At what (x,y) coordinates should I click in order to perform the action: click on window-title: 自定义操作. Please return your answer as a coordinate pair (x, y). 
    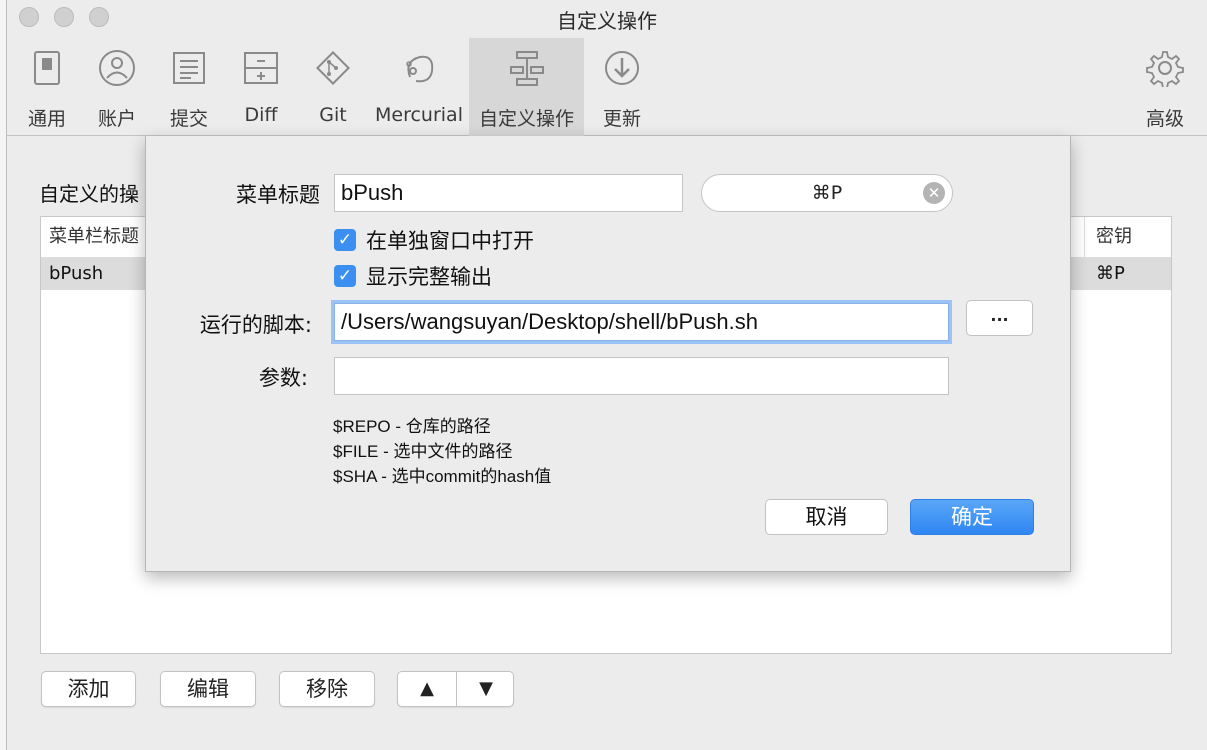
    Looking at the image, I should click on (607, 21).